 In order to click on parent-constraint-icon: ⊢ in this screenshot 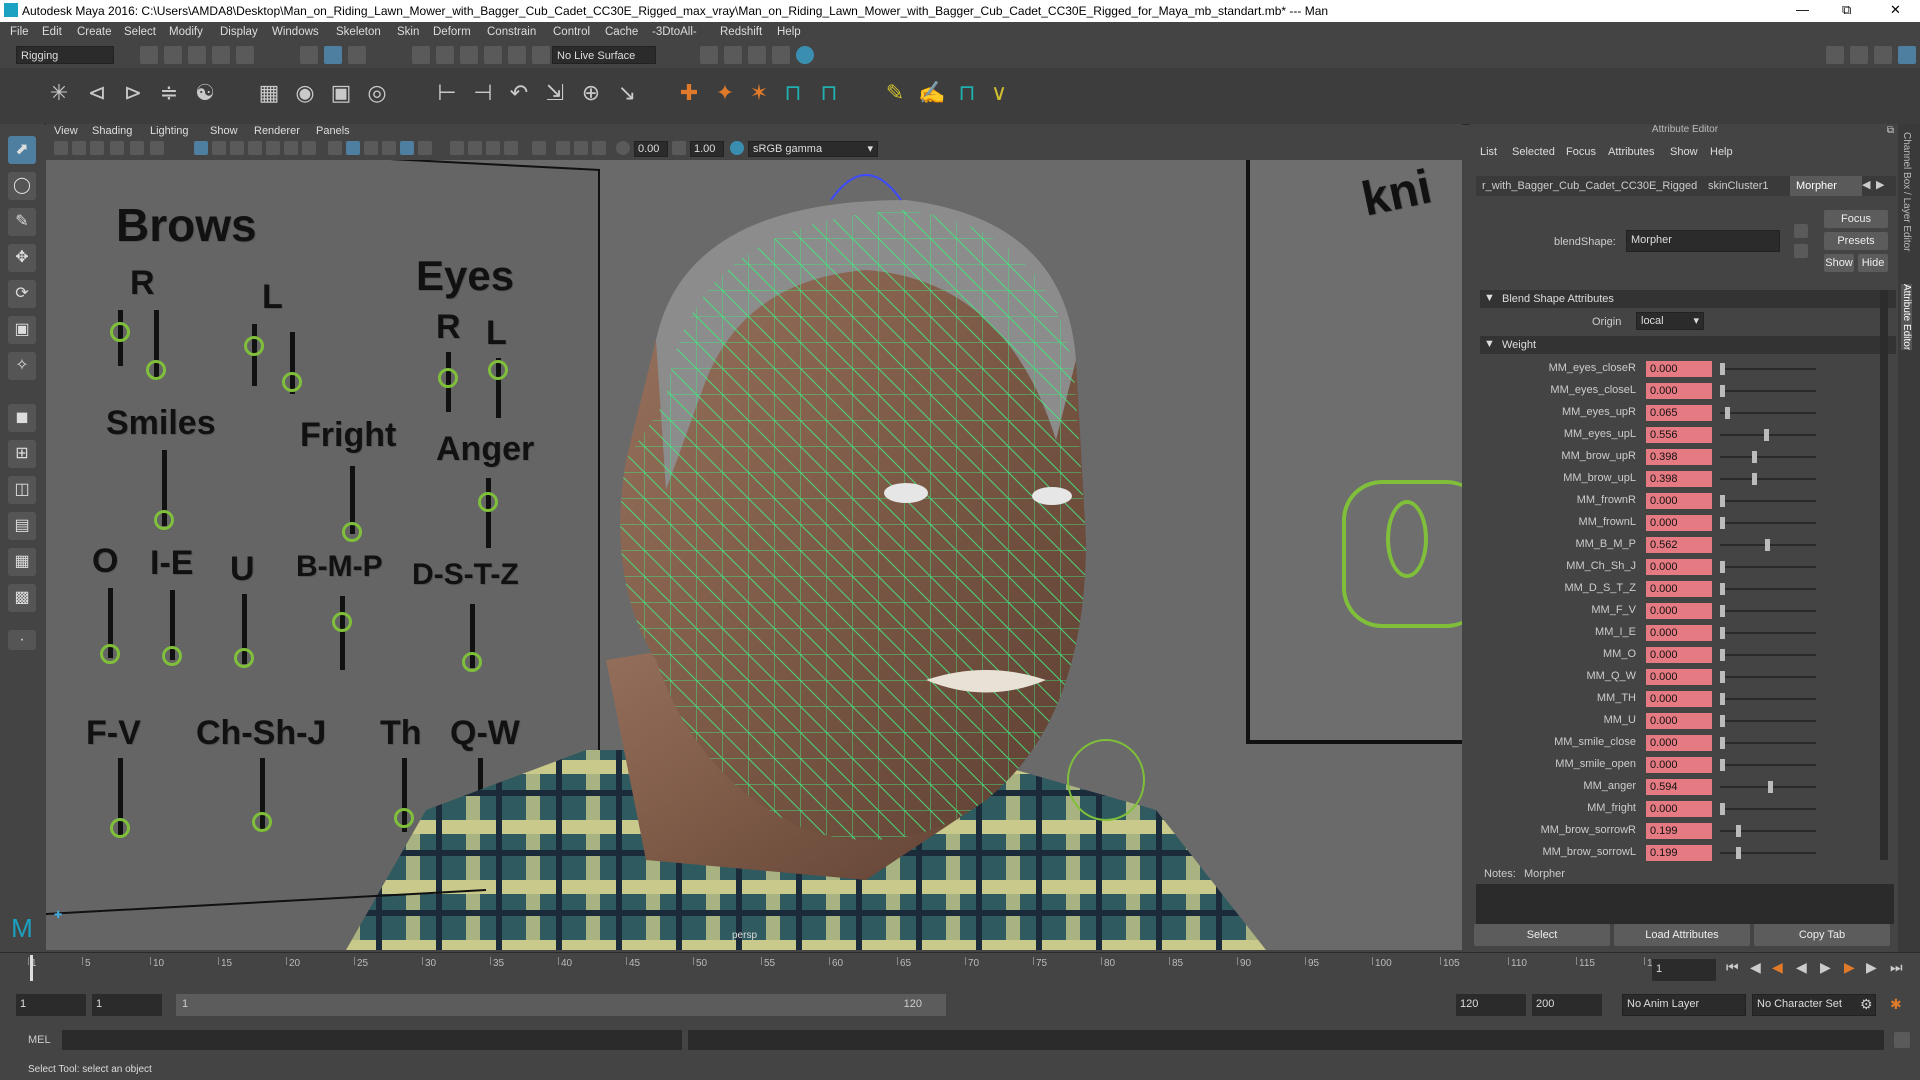, I will do `click(447, 93)`.